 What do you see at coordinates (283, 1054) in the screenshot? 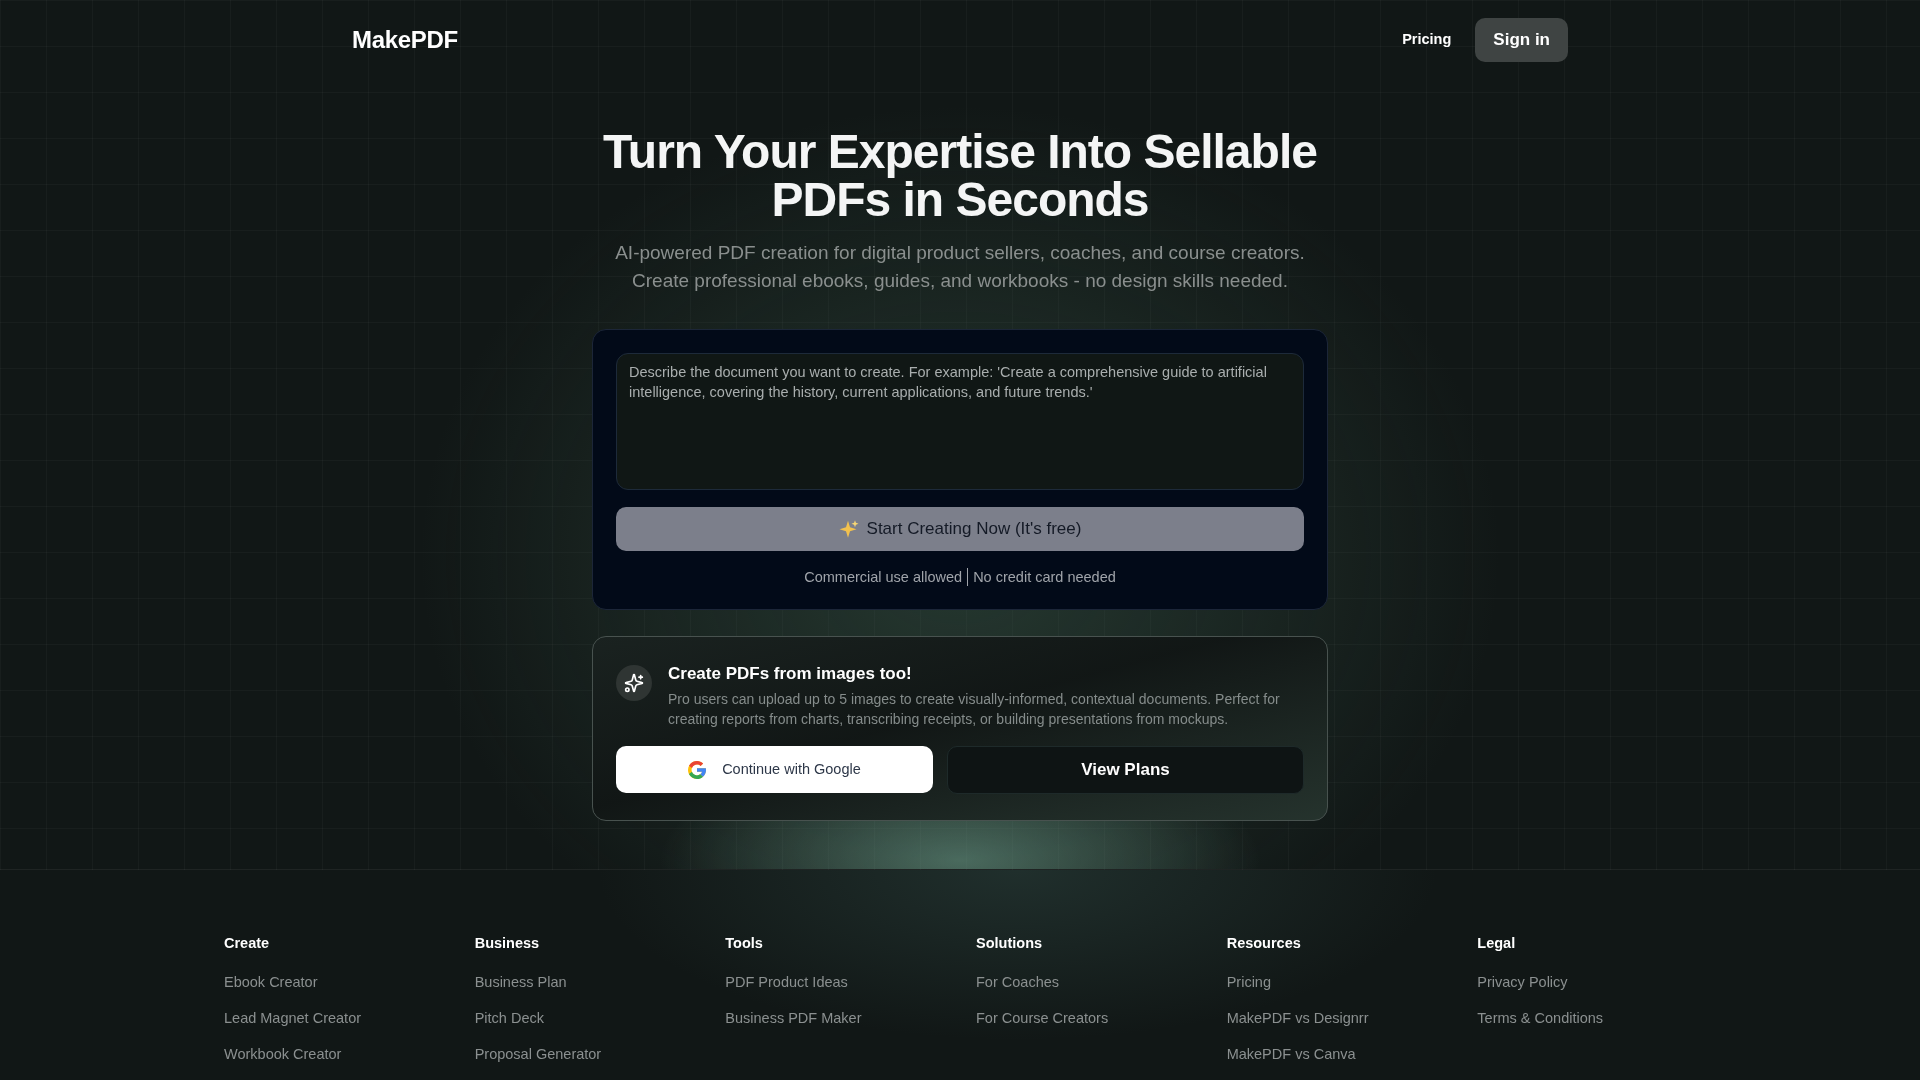
I see `footer-link: Workbook Creator` at bounding box center [283, 1054].